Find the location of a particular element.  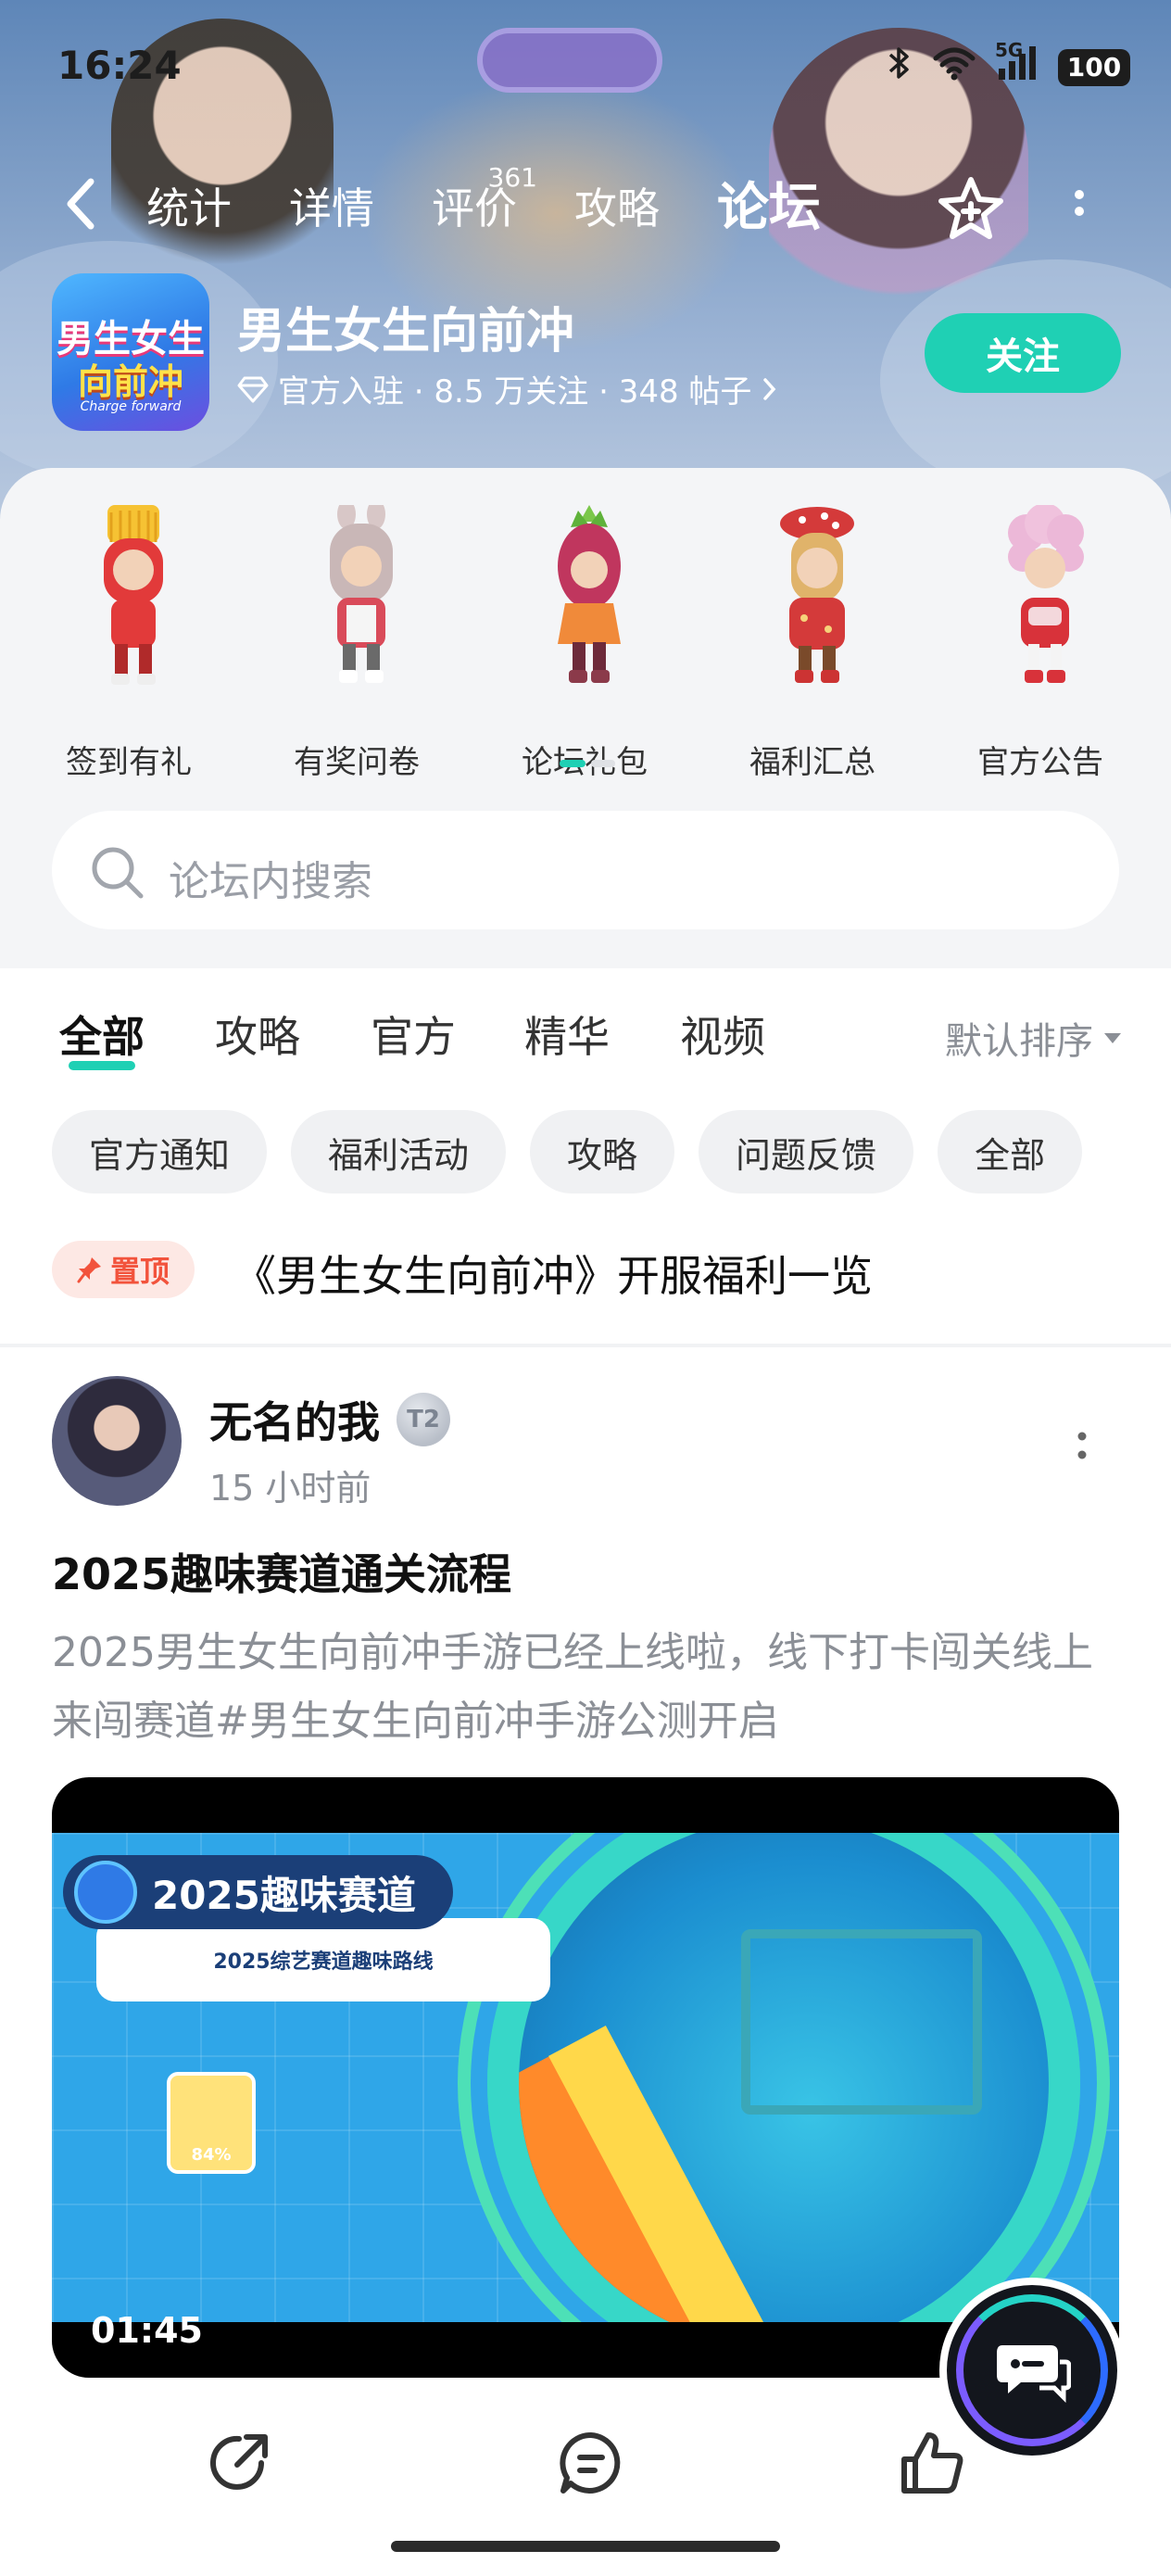

feed-tab-label: 精华 is located at coordinates (567, 1037).